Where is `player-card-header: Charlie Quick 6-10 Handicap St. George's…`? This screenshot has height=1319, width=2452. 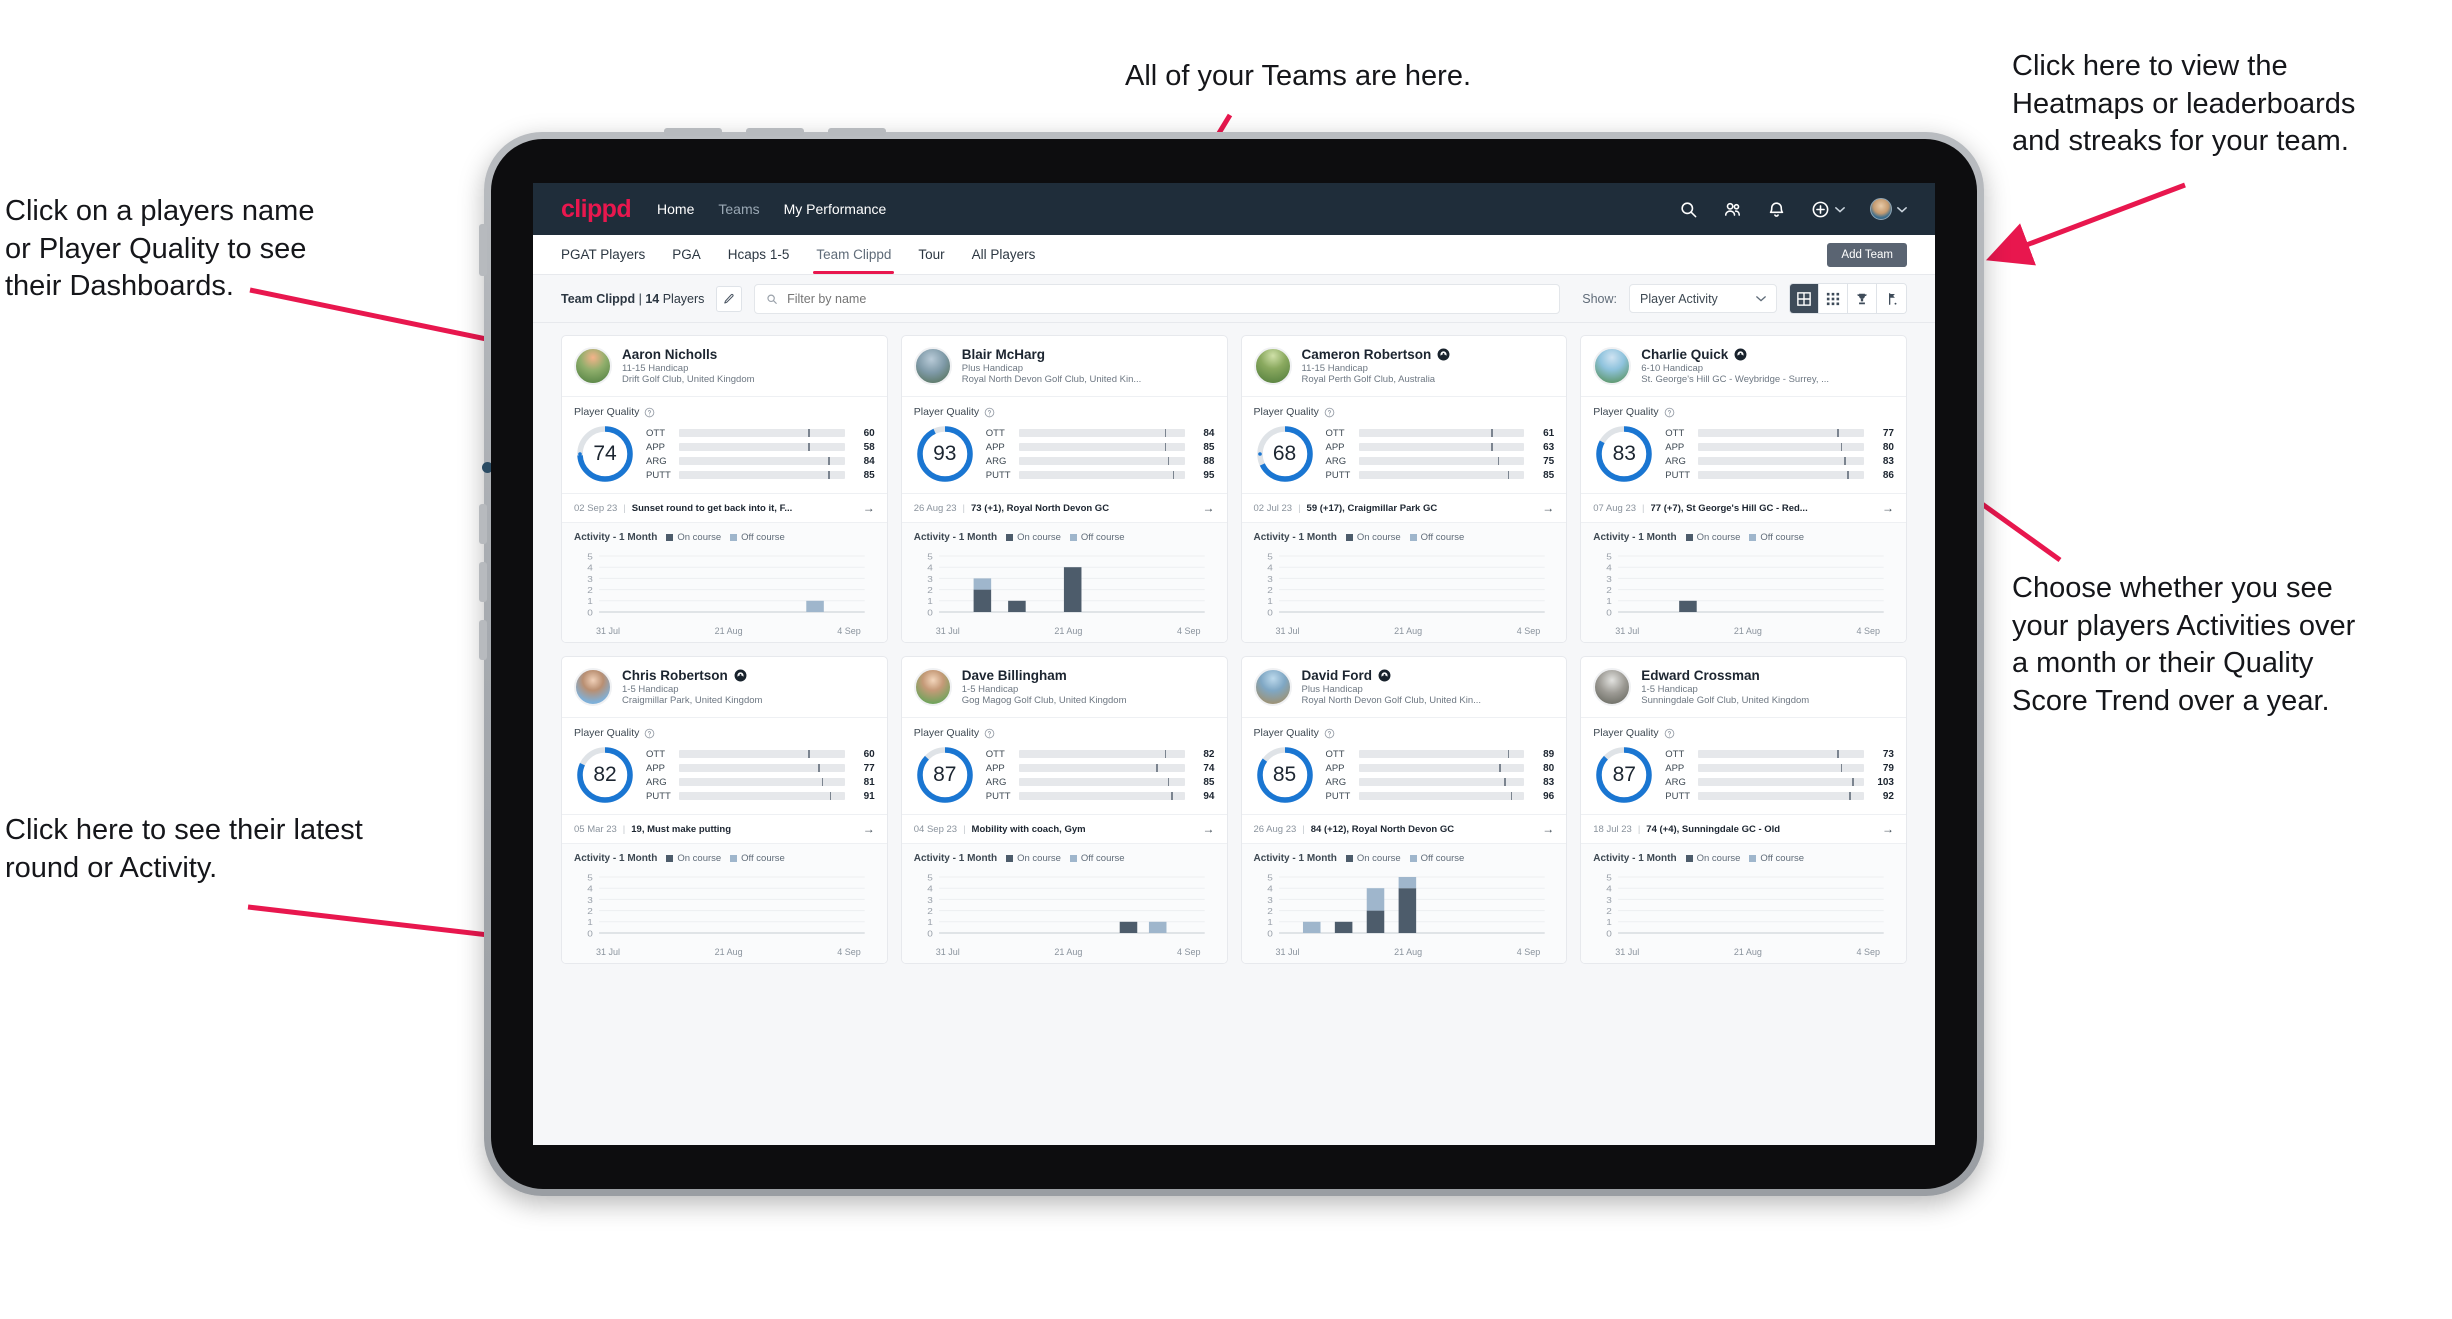 player-card-header: Charlie Quick 6-10 Handicap St. George's… is located at coordinates (1743, 366).